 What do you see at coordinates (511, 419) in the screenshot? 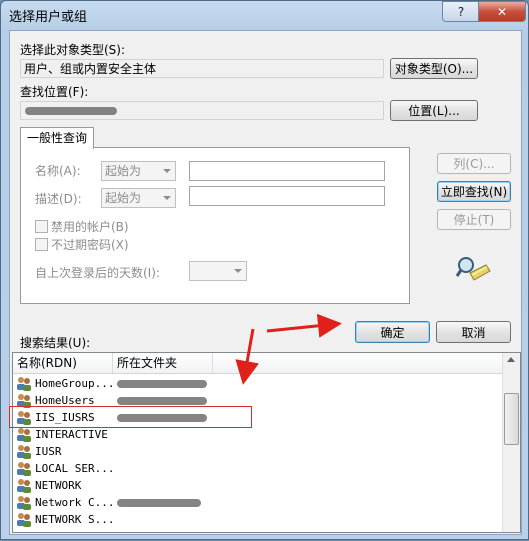
I see `scroll-thumb` at bounding box center [511, 419].